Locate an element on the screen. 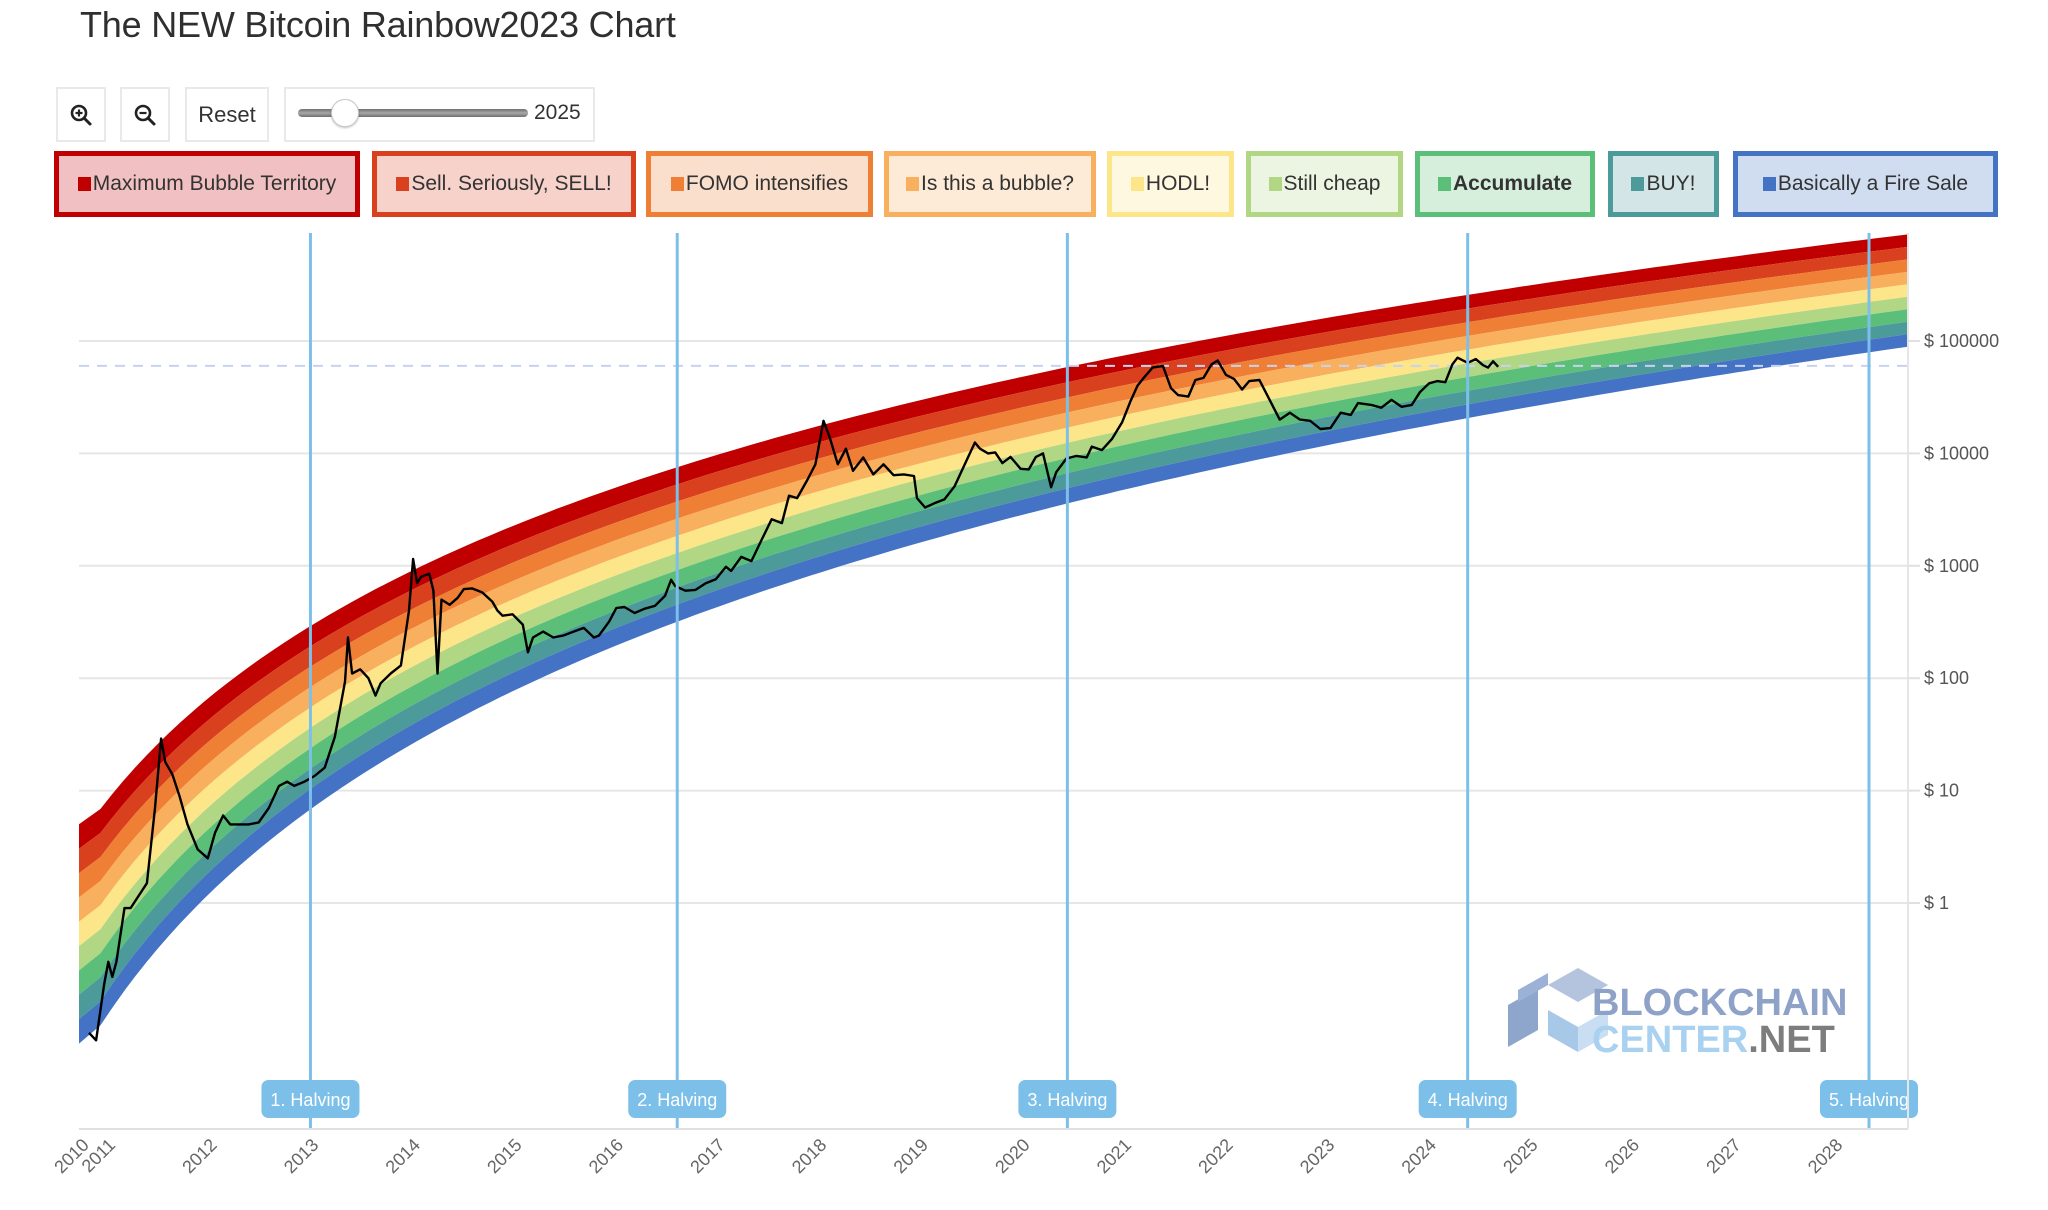  y-tick-label: $ 100 is located at coordinates (1946, 678).